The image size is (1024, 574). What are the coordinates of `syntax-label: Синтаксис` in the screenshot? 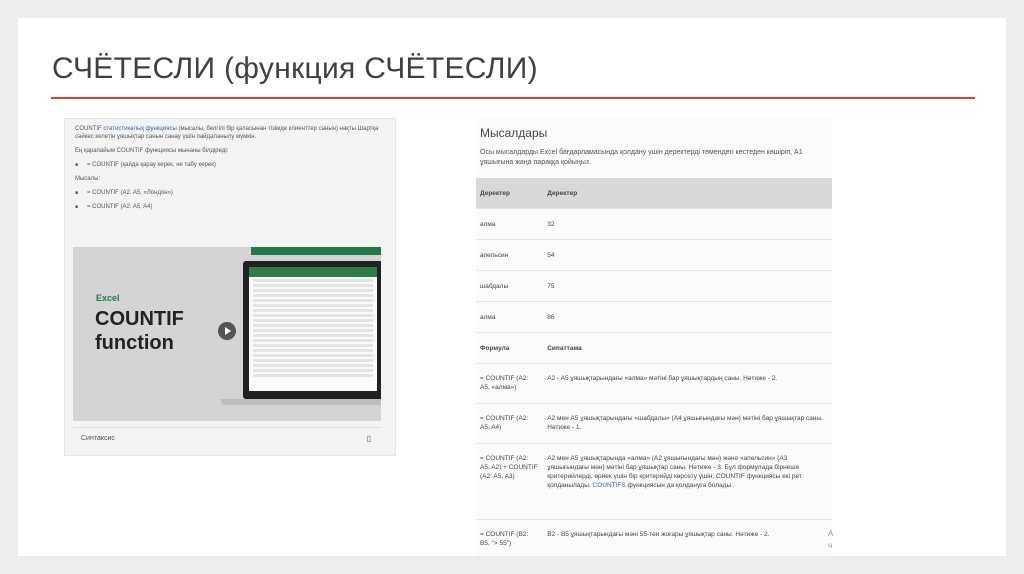 It's located at (98, 438).